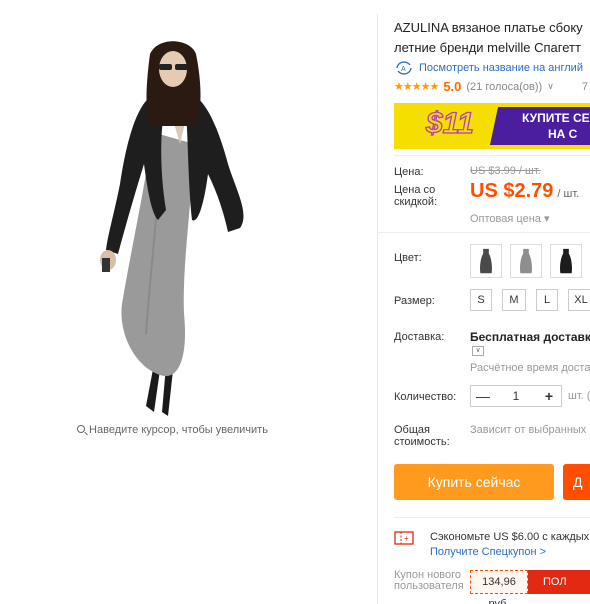  I want to click on size-option-xl: XL, so click(579, 300).